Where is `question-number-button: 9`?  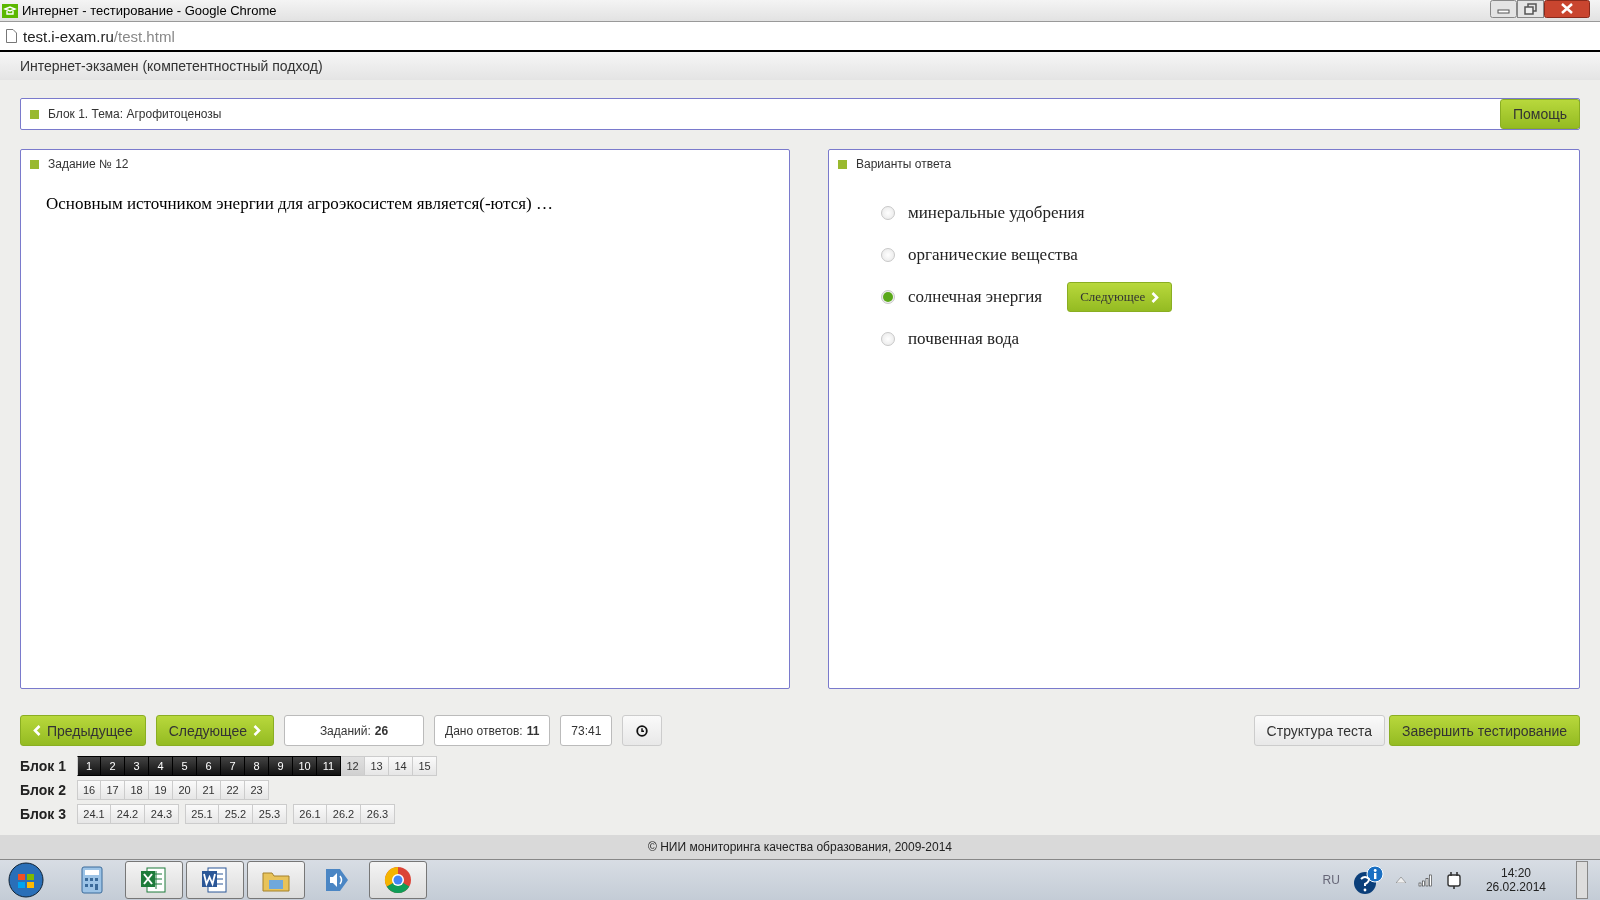
question-number-button: 9 is located at coordinates (281, 766).